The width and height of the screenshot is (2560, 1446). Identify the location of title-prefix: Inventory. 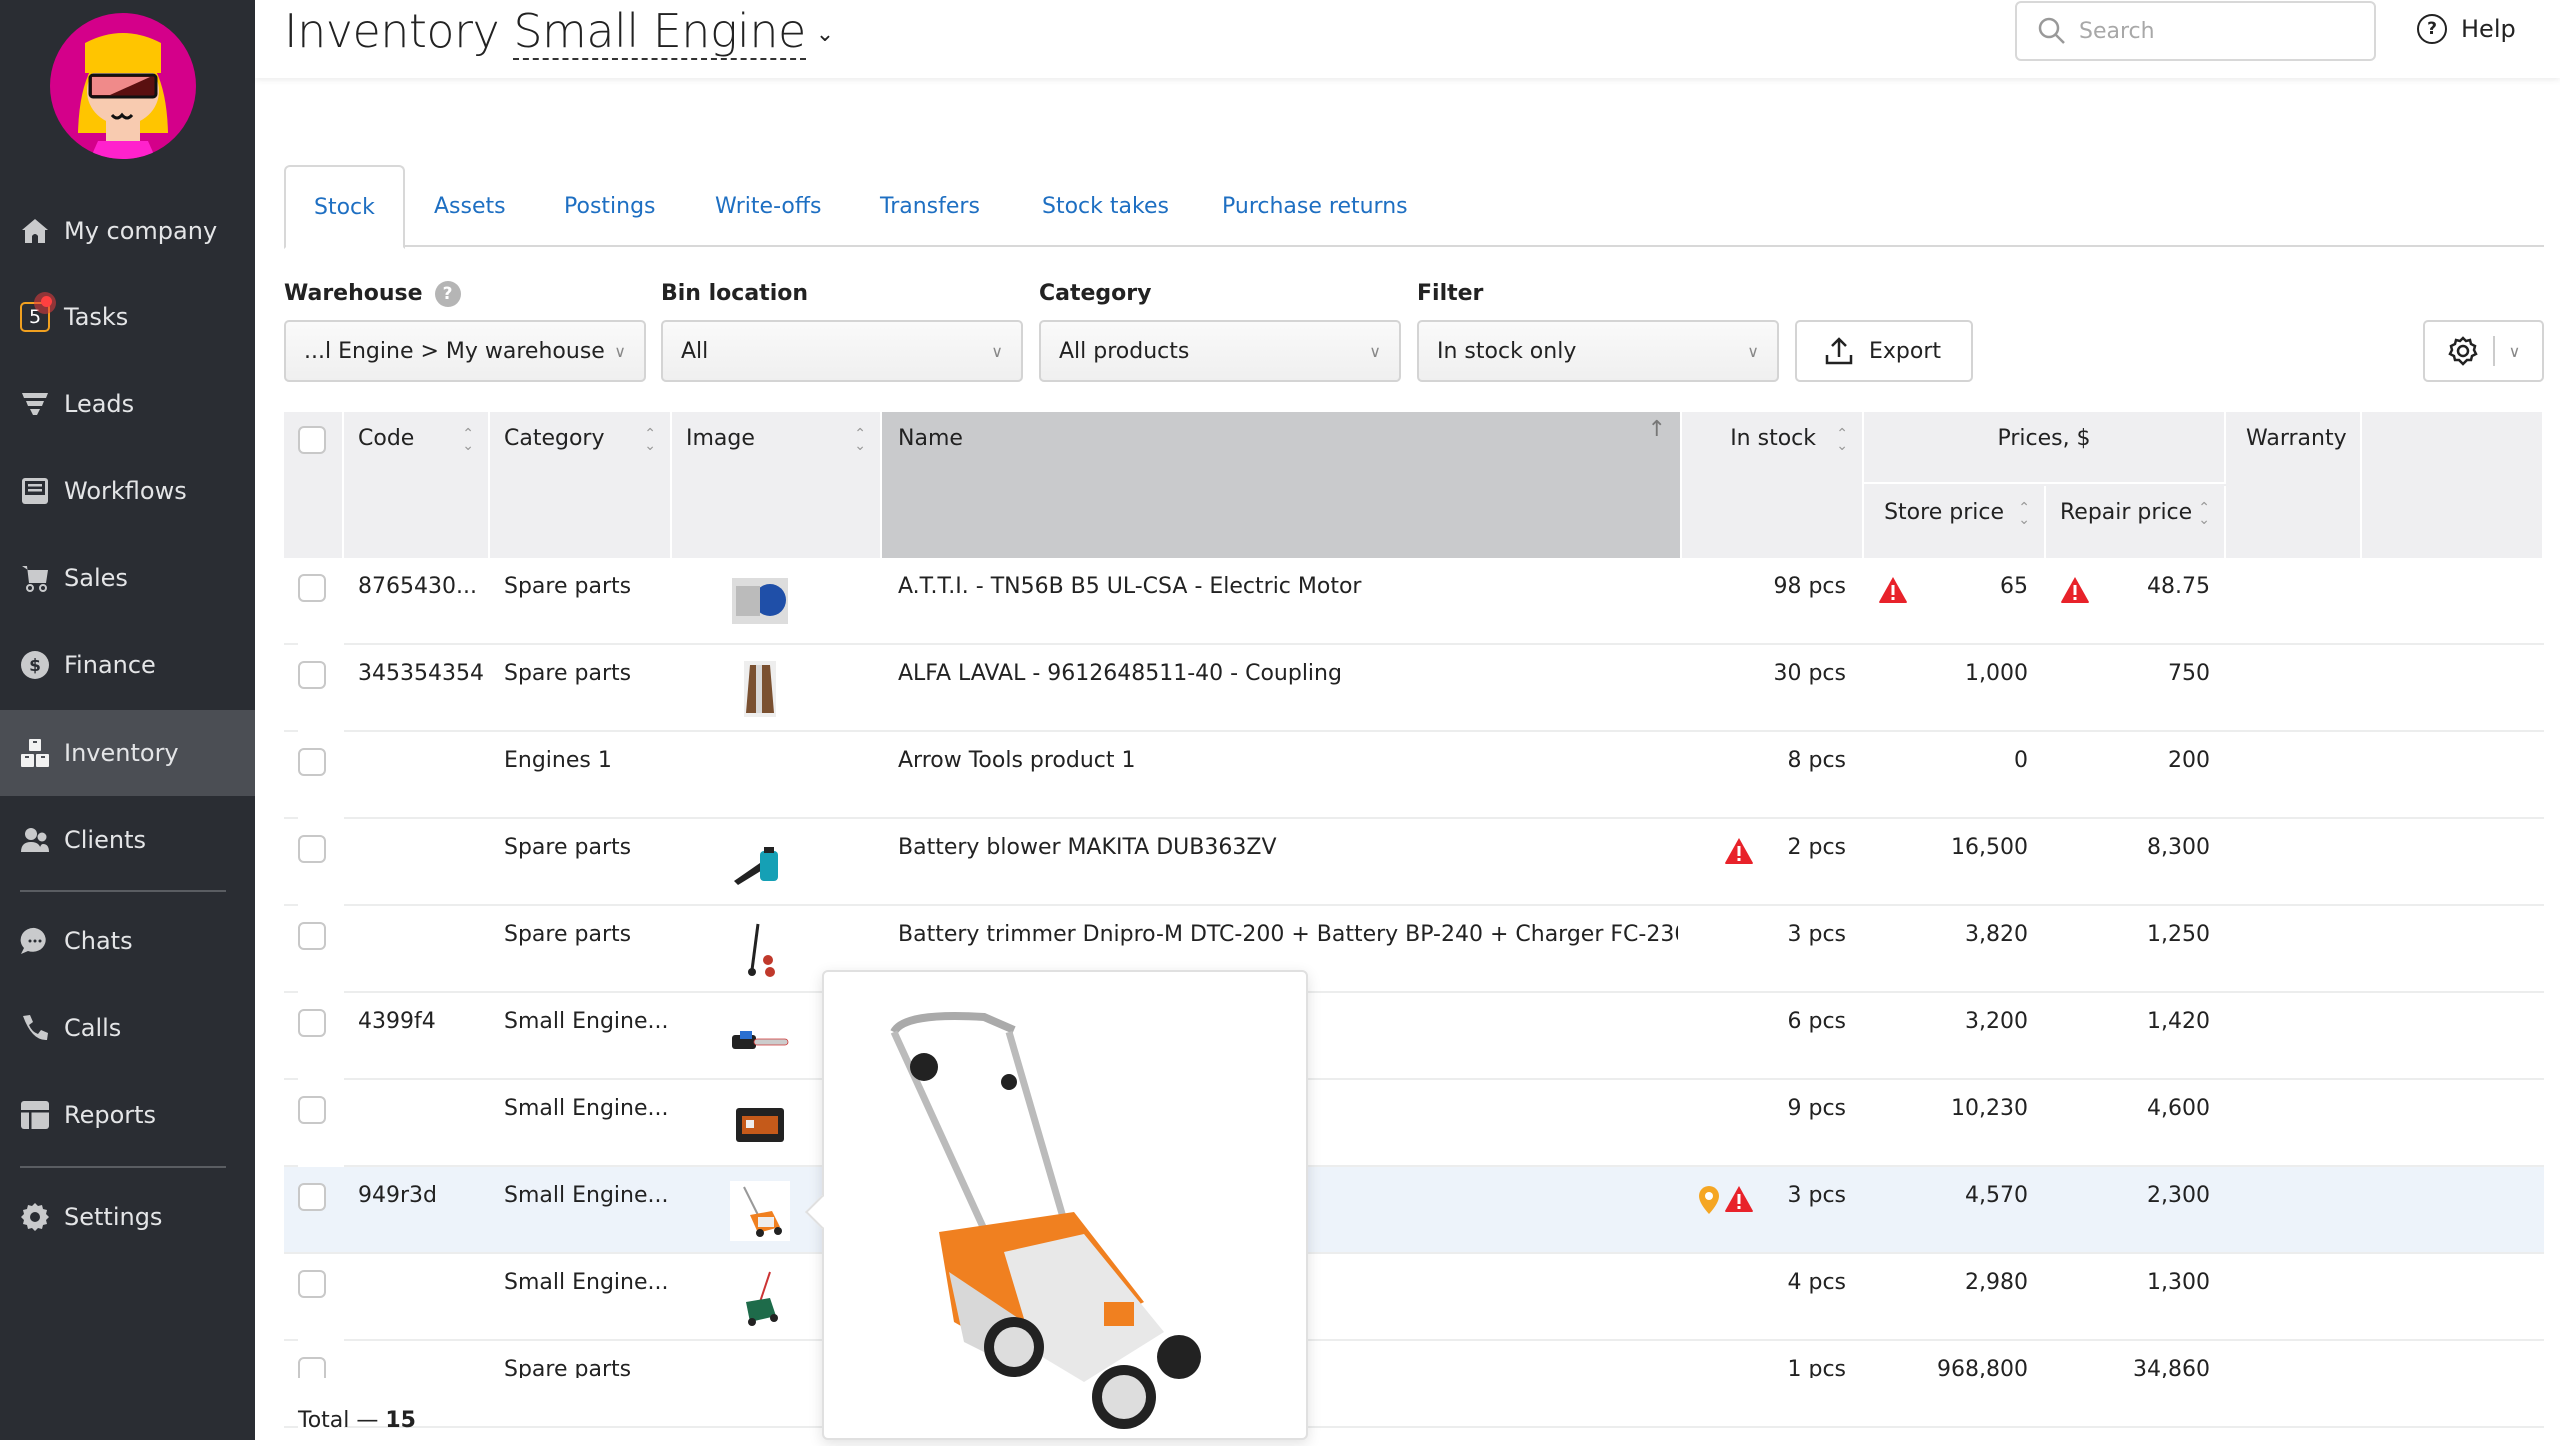
(392, 31).